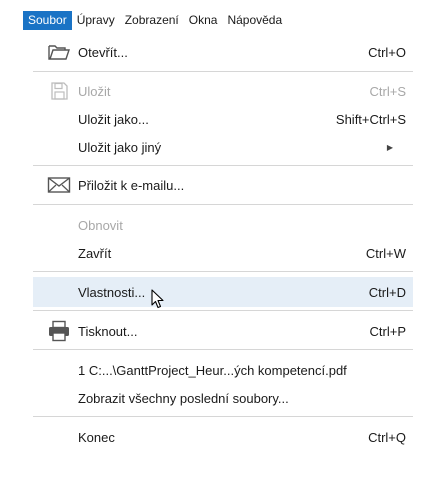  I want to click on menu-item-shortcut: Ctrl+P, so click(387, 331).